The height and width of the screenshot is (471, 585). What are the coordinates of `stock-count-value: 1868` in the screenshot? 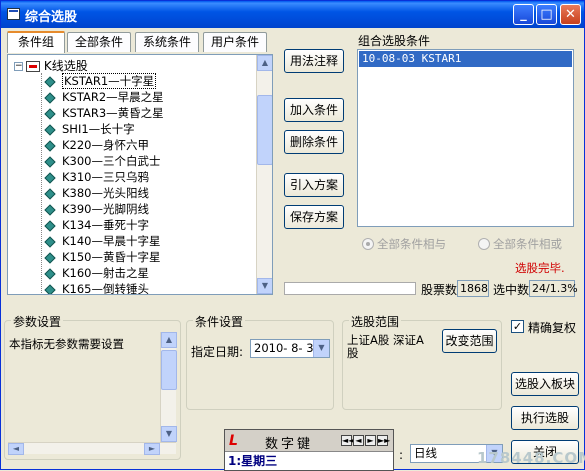 It's located at (473, 288).